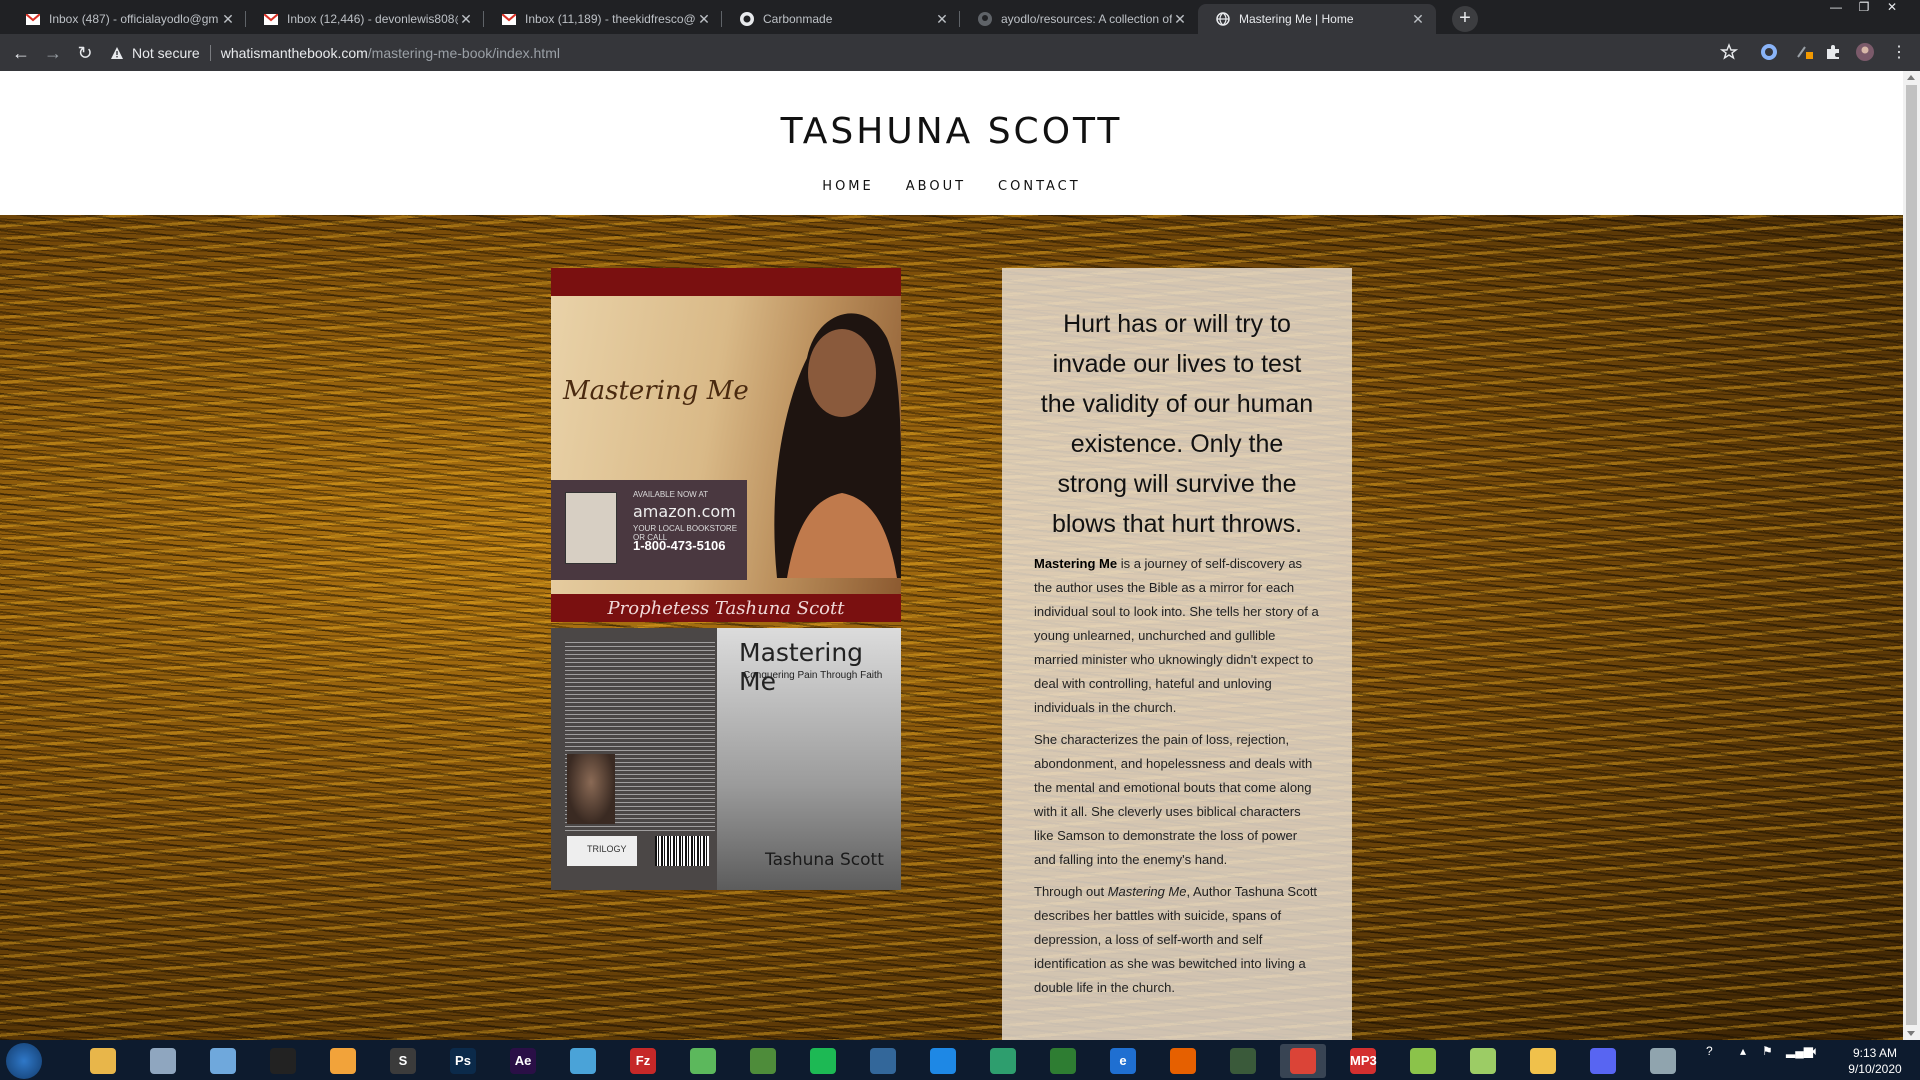 This screenshot has height=1080, width=1920. Describe the element at coordinates (643, 1061) in the screenshot. I see `taskbar-app-button: Fz` at that location.